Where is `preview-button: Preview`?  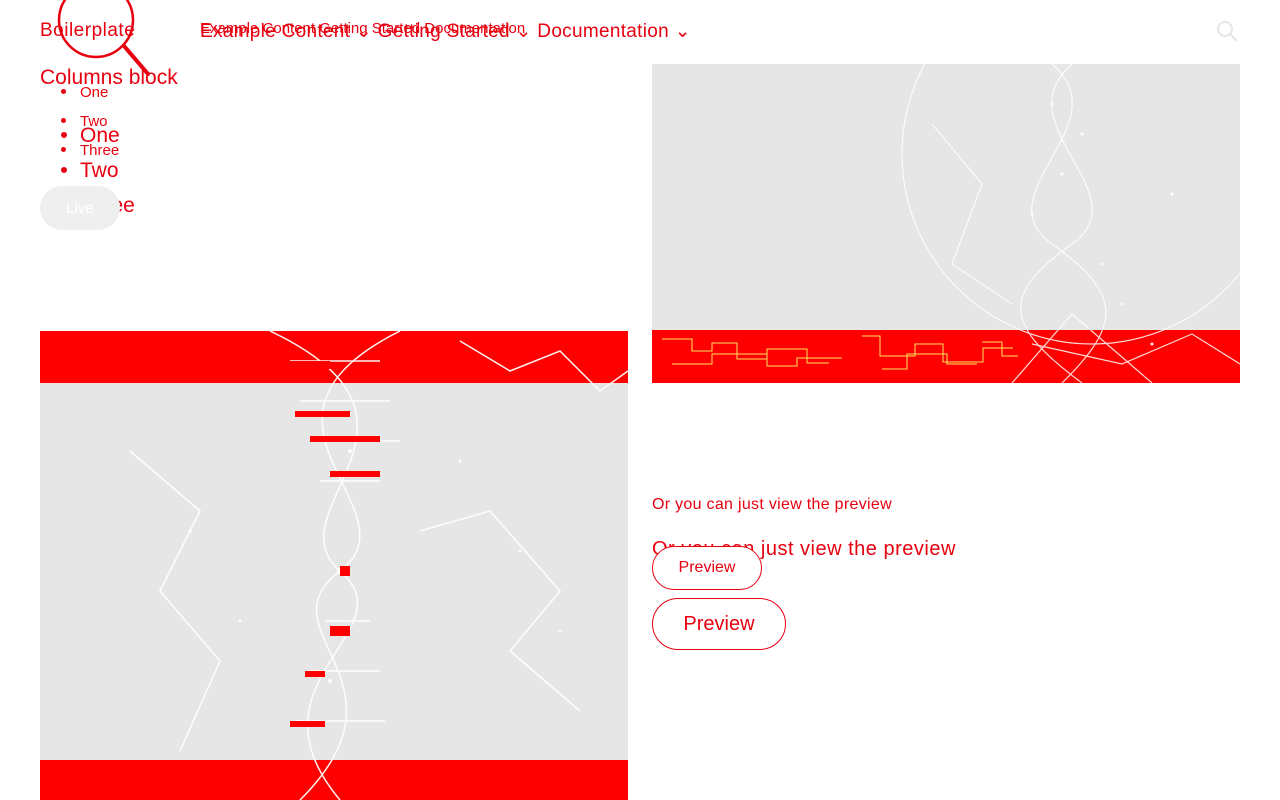
preview-button: Preview is located at coordinates (719, 624).